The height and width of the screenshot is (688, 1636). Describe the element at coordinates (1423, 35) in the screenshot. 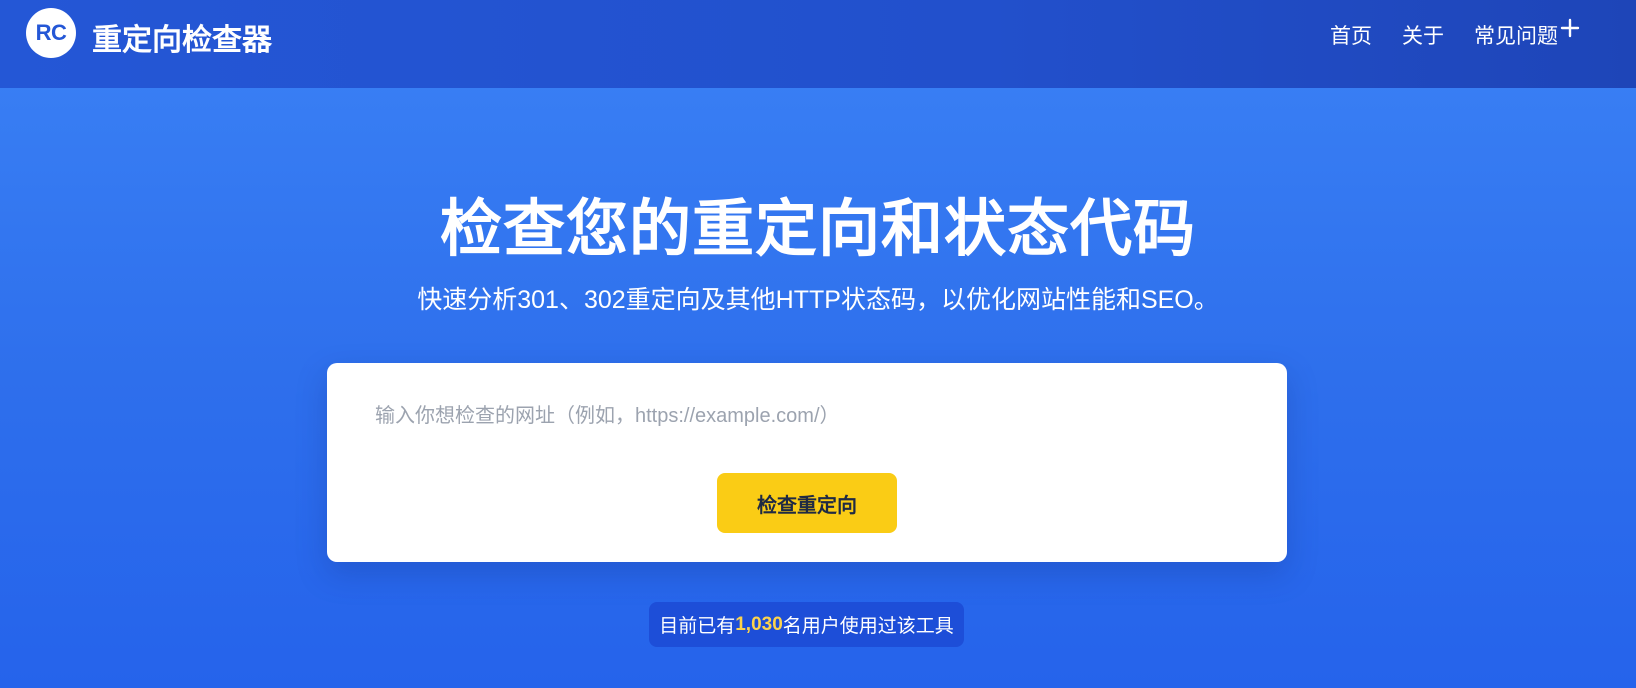

I see `nav-item-about: 关于` at that location.